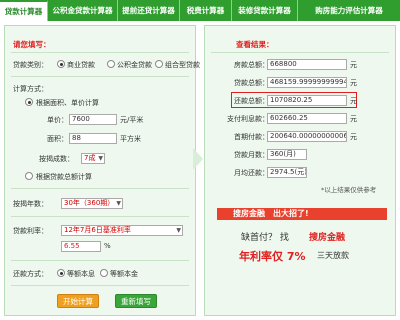  Describe the element at coordinates (81, 246) in the screenshot. I see `rate-input: 6.55` at that location.